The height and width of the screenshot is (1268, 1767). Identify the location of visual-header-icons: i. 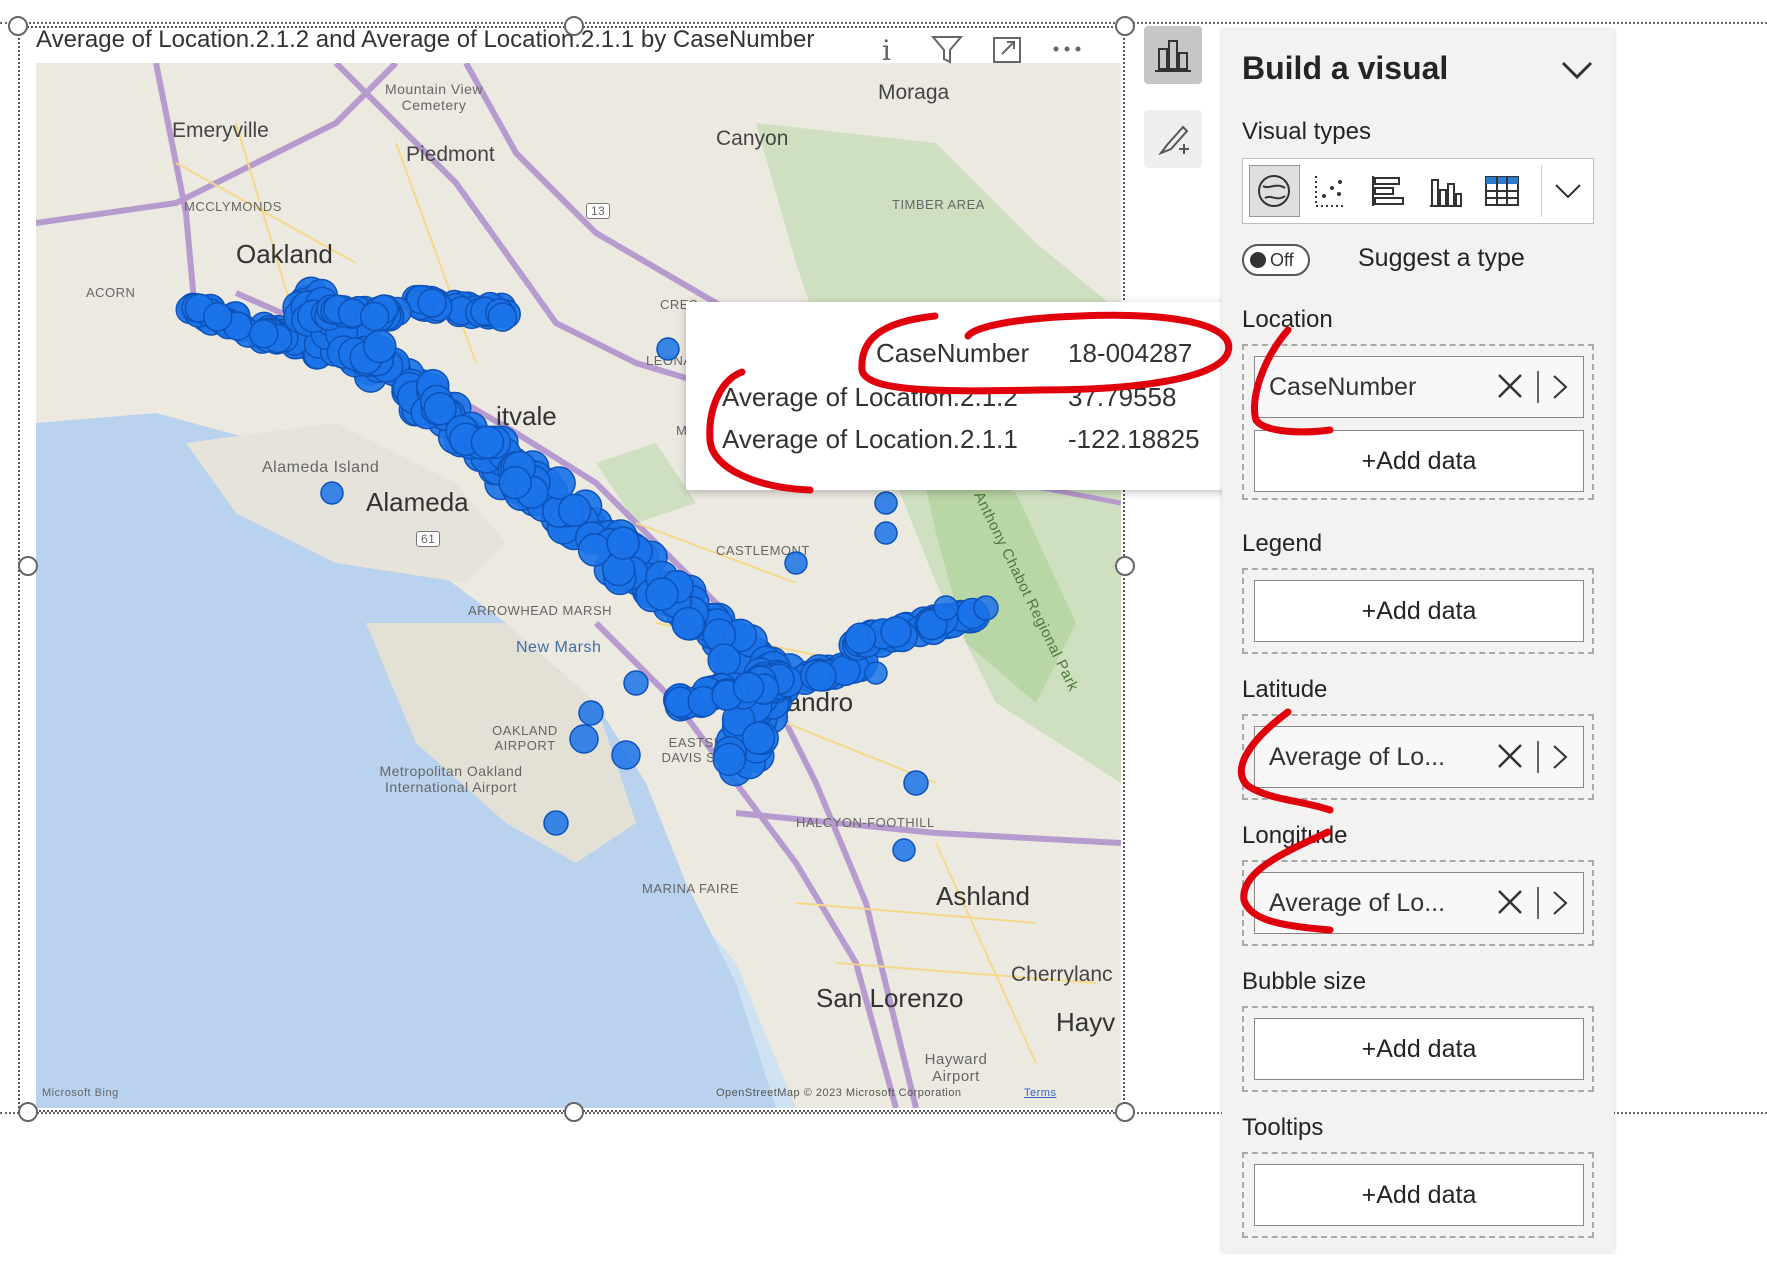
(977, 49).